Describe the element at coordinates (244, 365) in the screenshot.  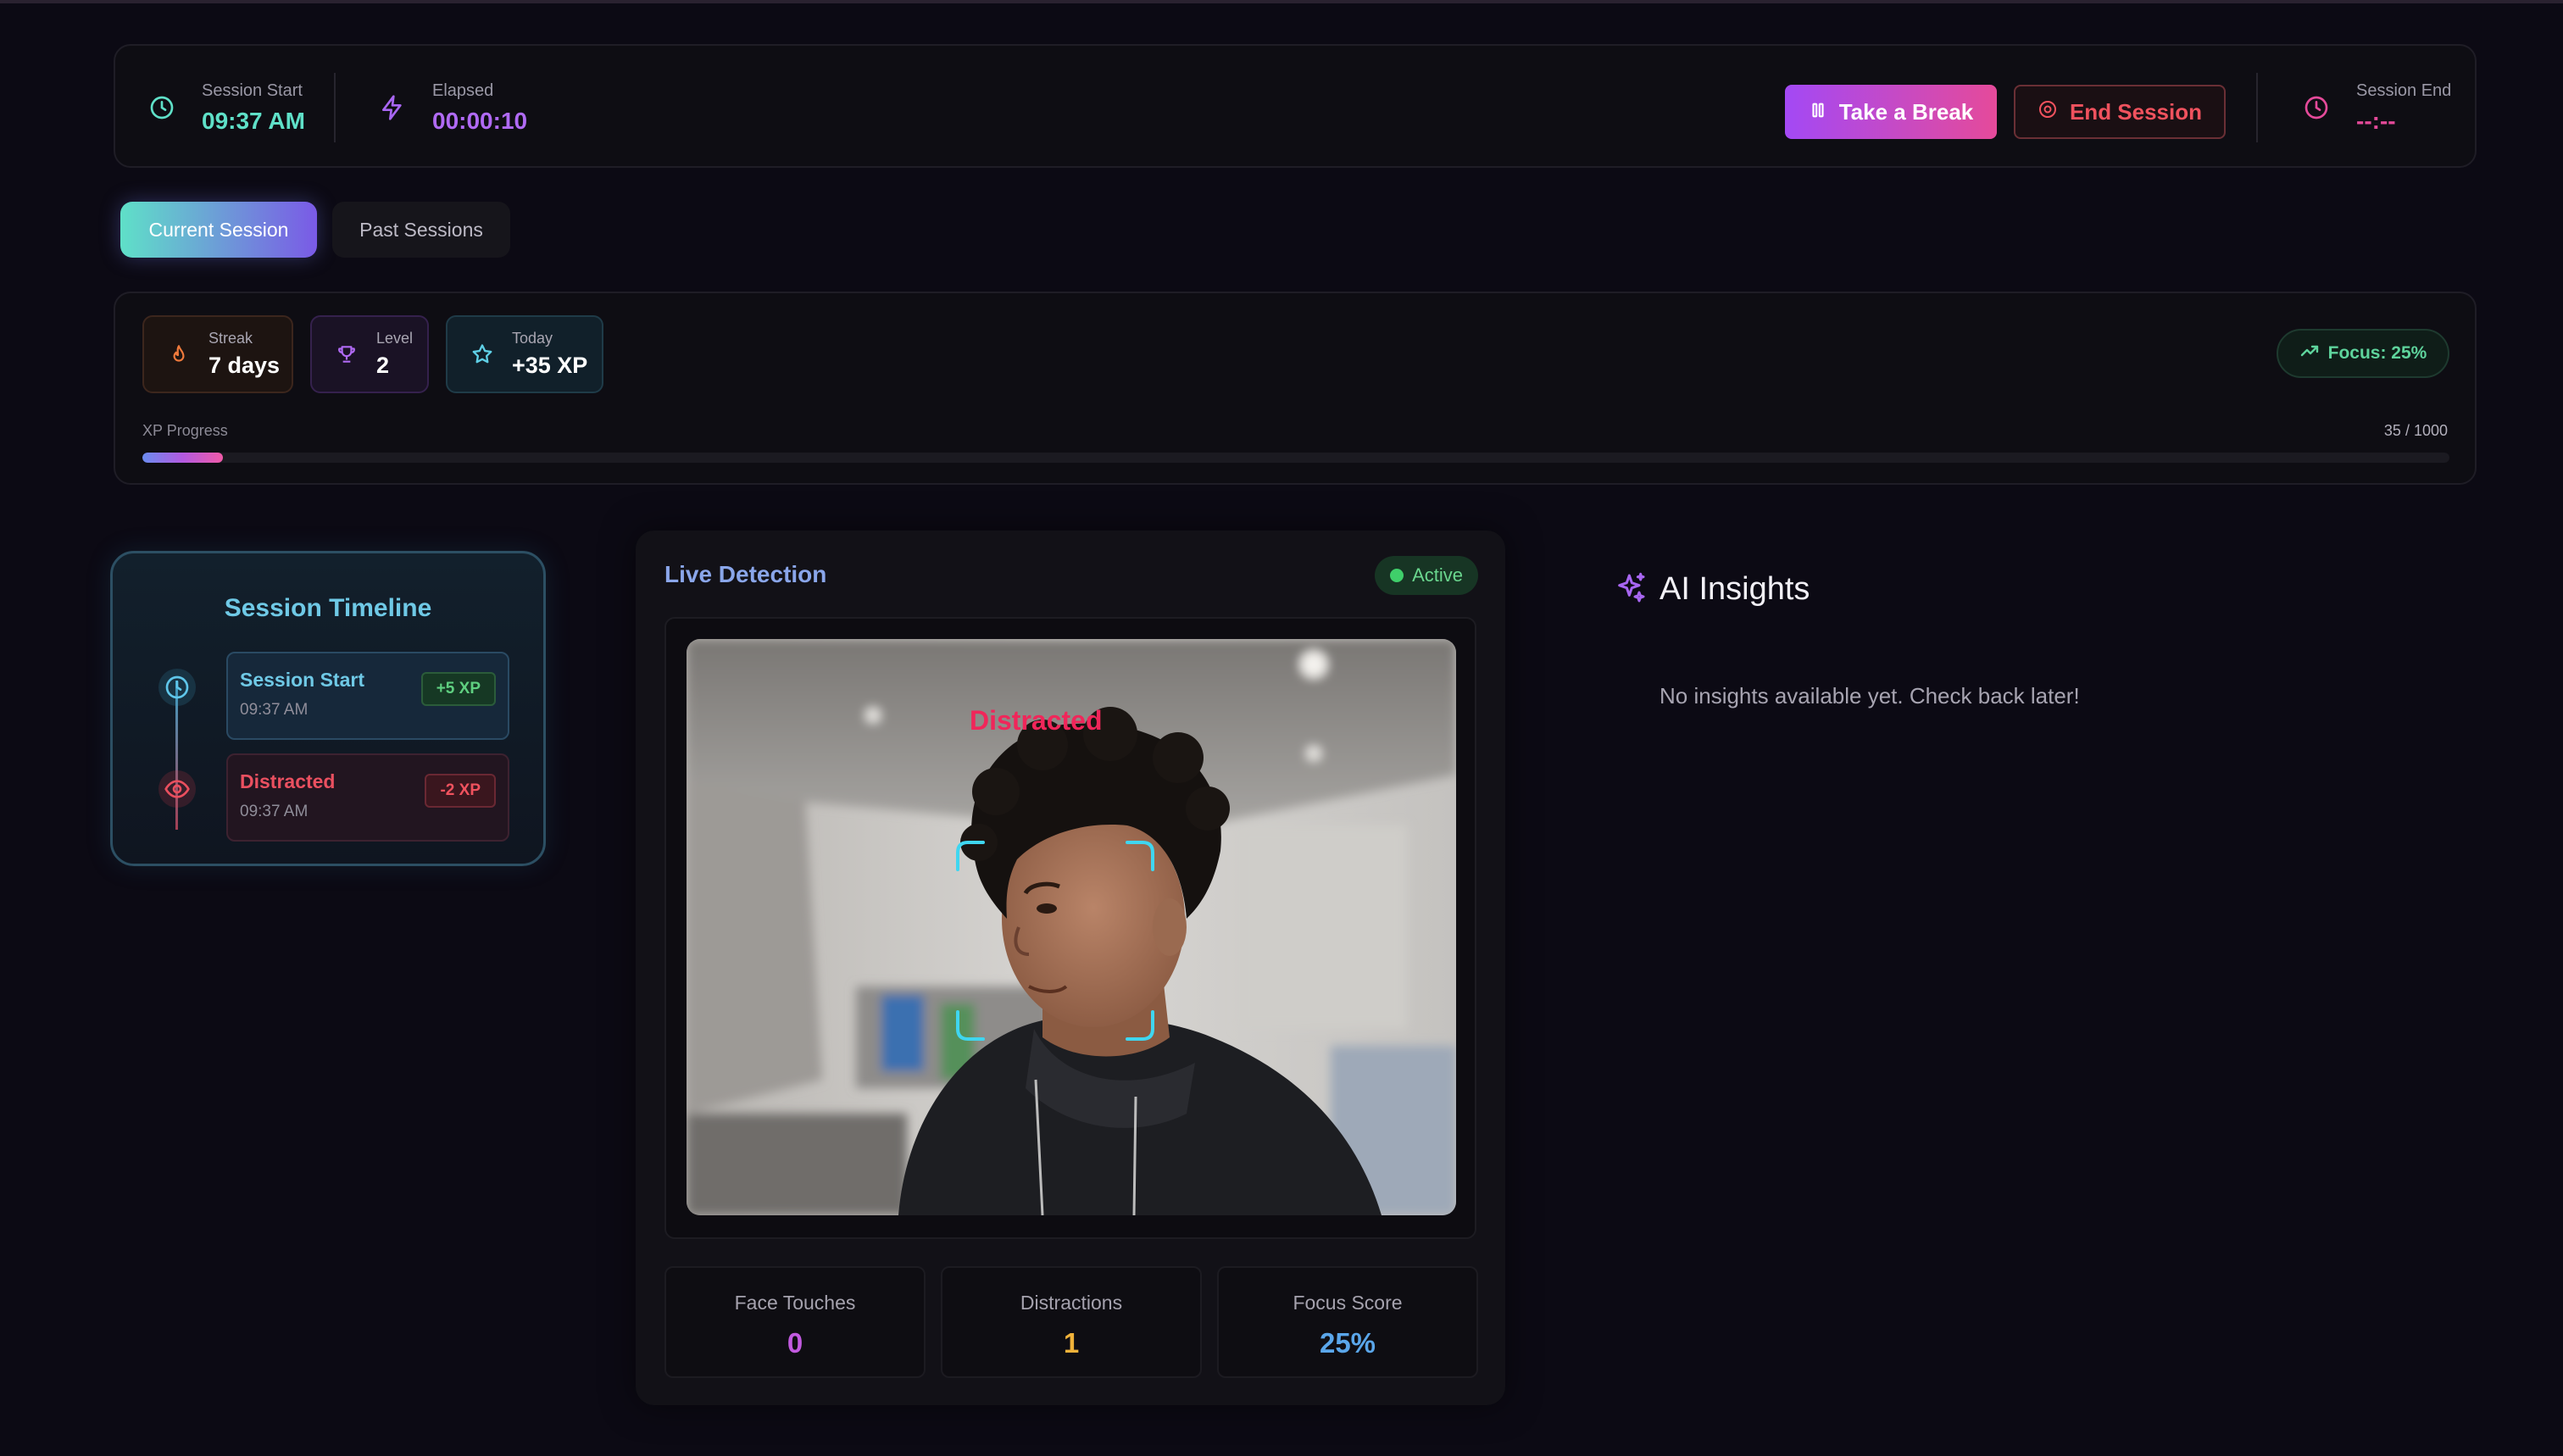
I see `streak-value: 7 days` at that location.